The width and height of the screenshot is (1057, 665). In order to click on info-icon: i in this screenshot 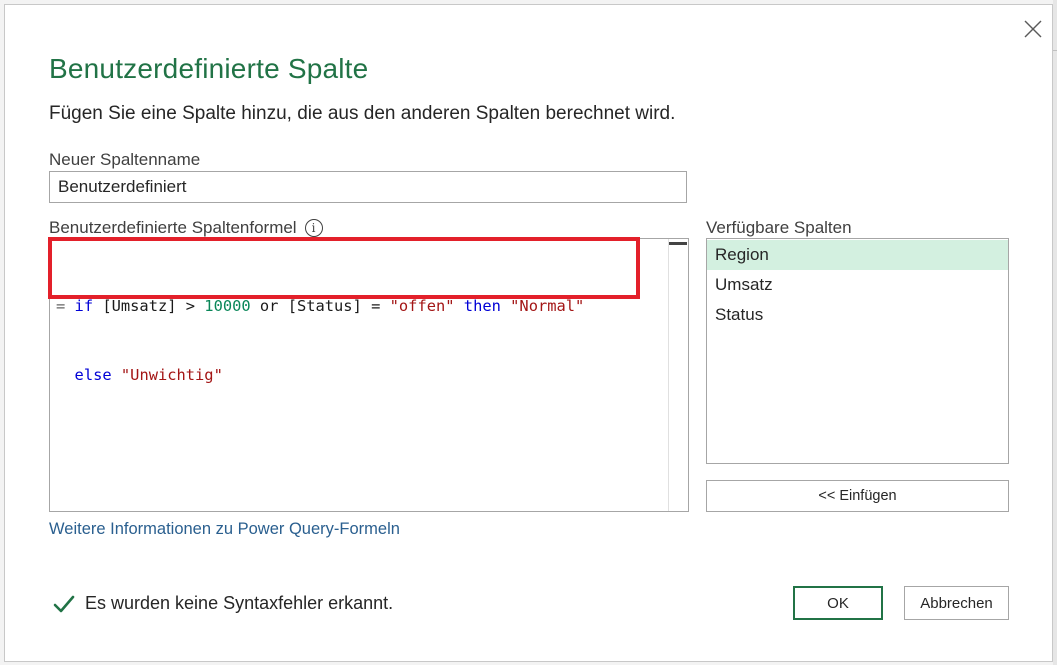, I will do `click(313, 228)`.